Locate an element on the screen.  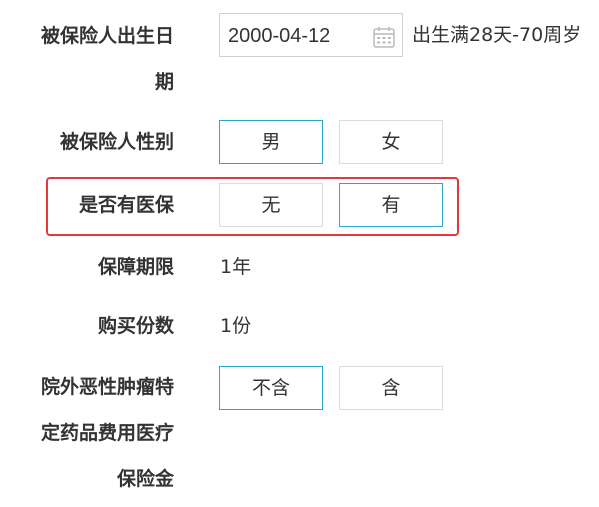
birthdate-input: 2000-04-12 is located at coordinates (311, 35).